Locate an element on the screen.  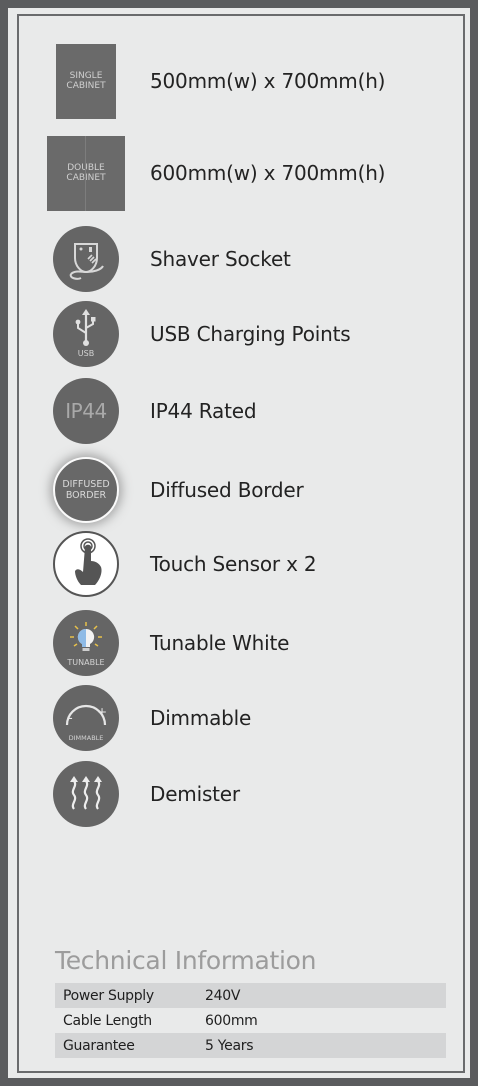
feature-shaver-socket: Shaver Socket is located at coordinates (246, 259).